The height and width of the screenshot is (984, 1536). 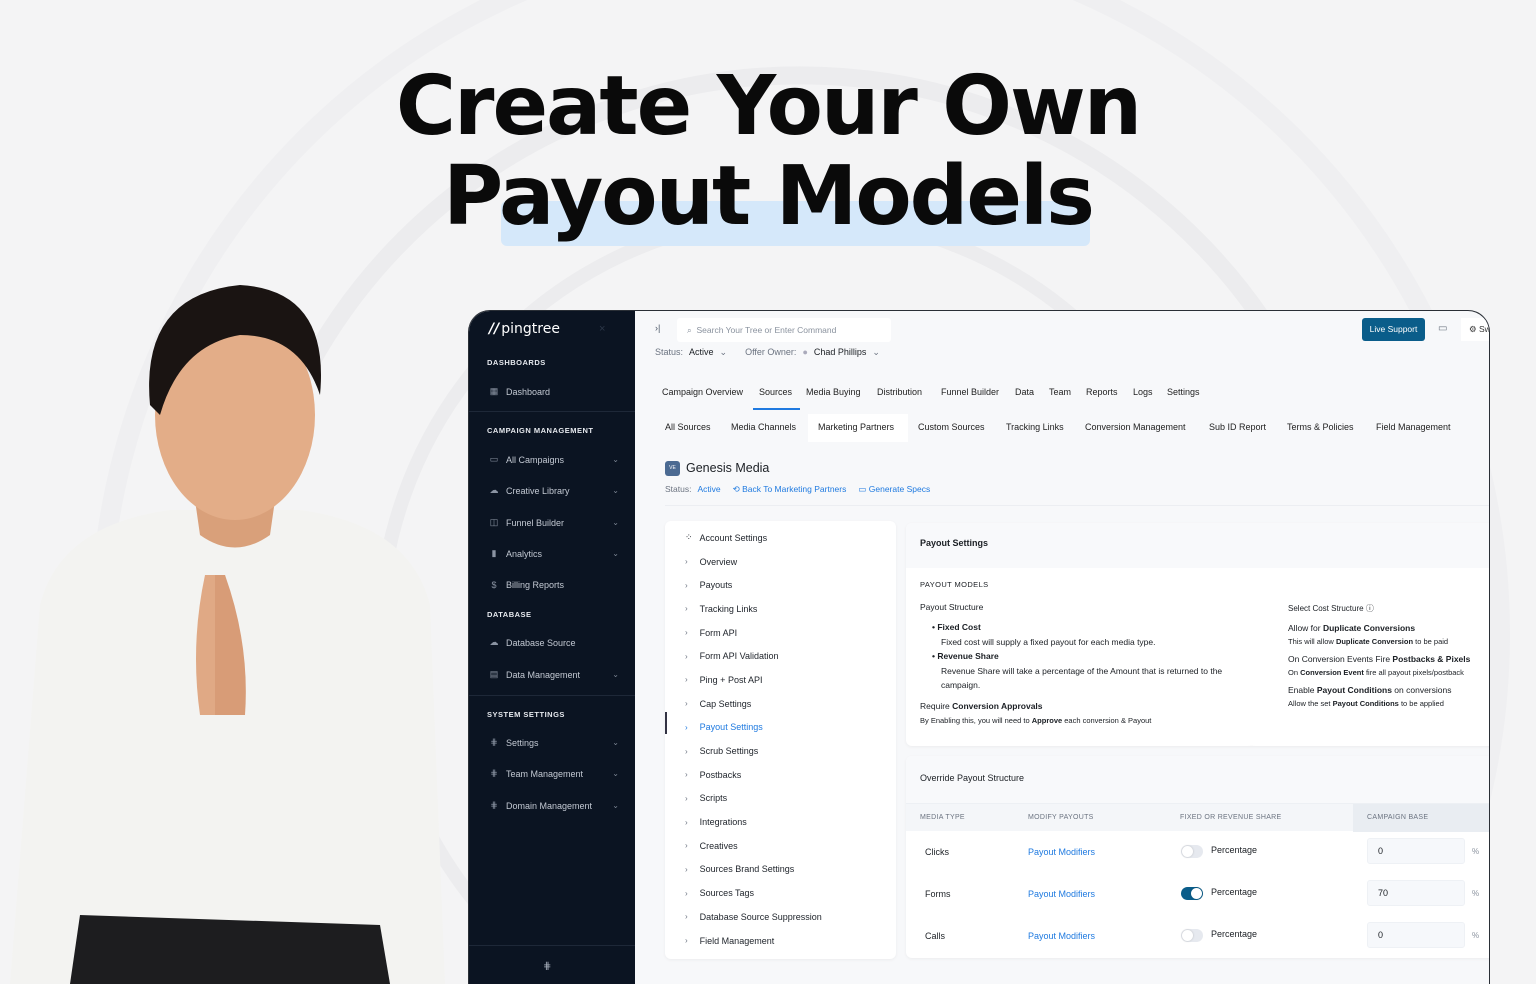 What do you see at coordinates (554, 391) in the screenshot?
I see `sidebar-item-dashboard: ▦ Dashboard` at bounding box center [554, 391].